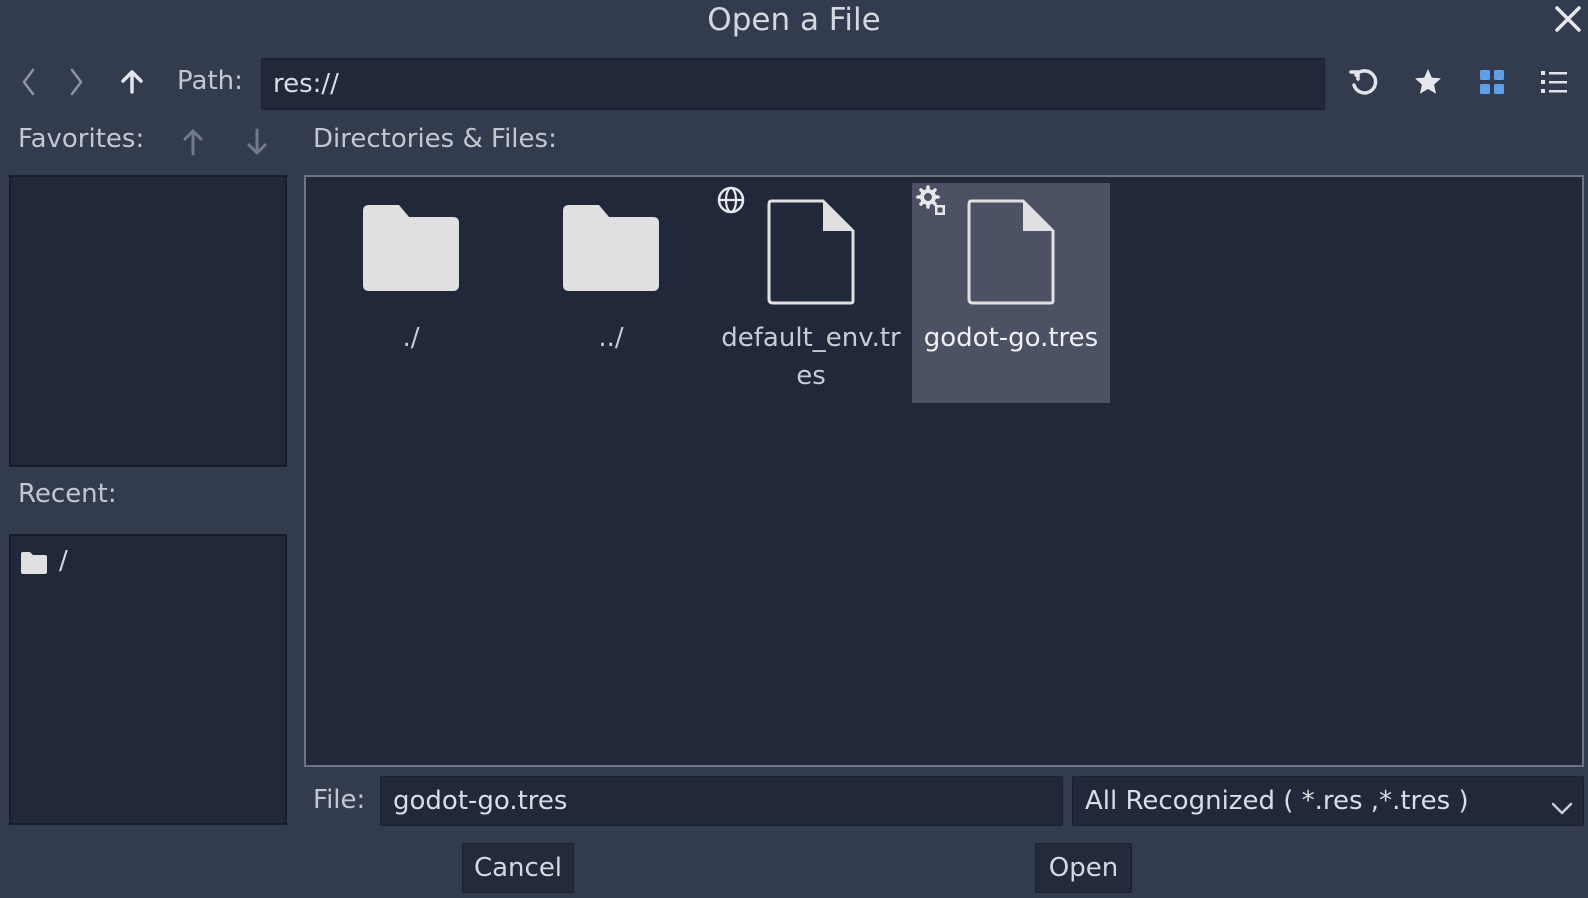 The height and width of the screenshot is (898, 1588). What do you see at coordinates (257, 142) in the screenshot?
I see `move-down-icon` at bounding box center [257, 142].